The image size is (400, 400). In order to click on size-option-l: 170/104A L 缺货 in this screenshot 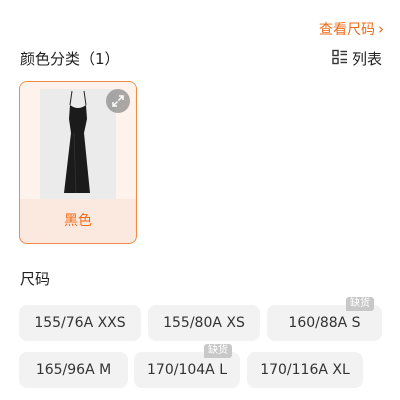, I will do `click(187, 366)`.